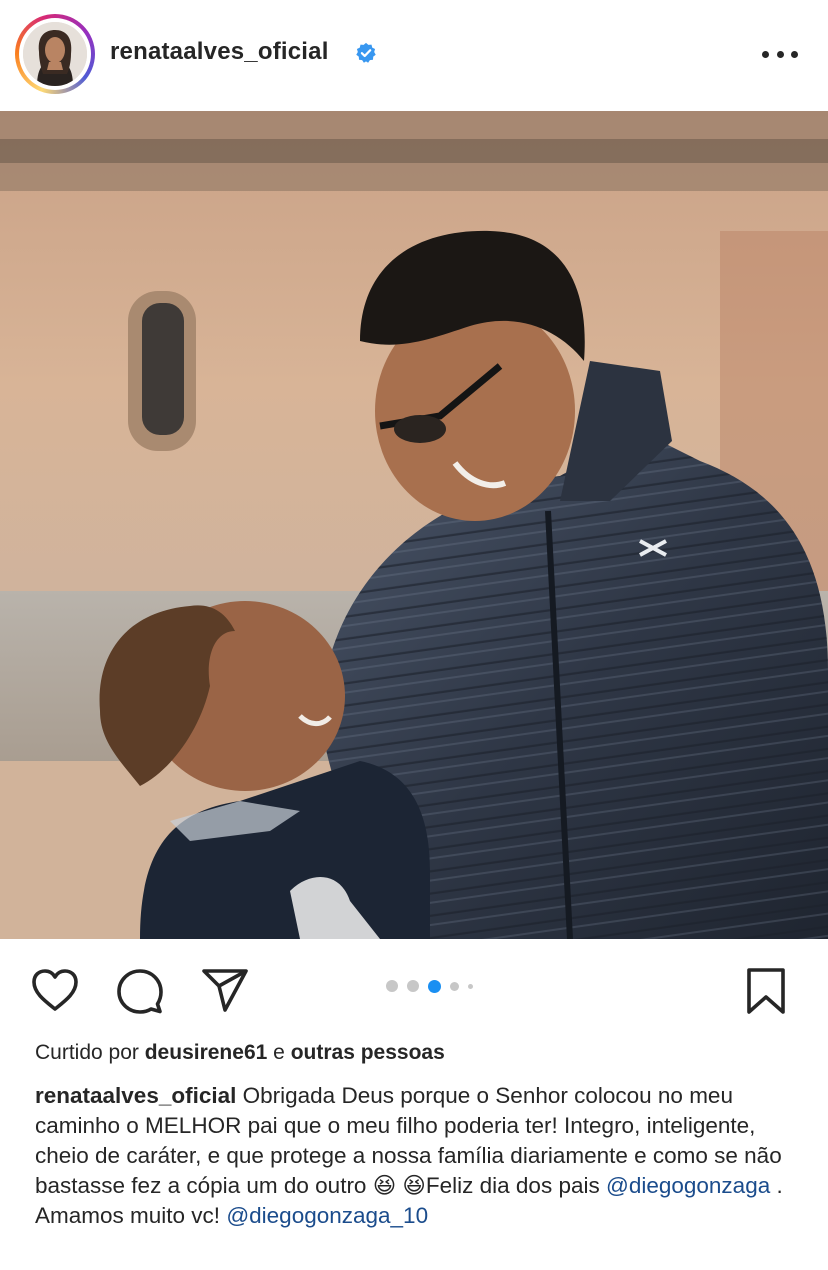  What do you see at coordinates (399, 1185) in the screenshot?
I see `caption-emoji: 😆 😆` at bounding box center [399, 1185].